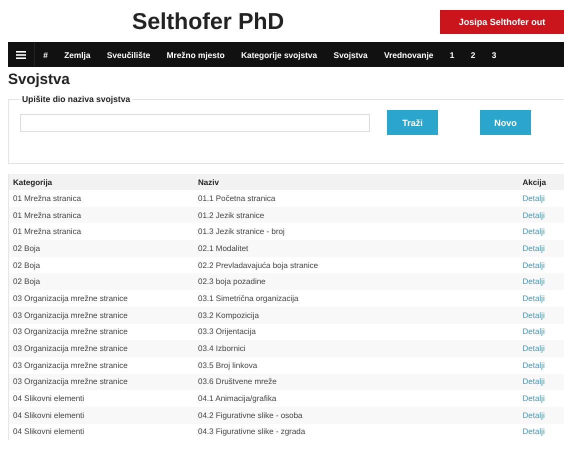 This screenshot has width=564, height=469. I want to click on search-field, so click(195, 123).